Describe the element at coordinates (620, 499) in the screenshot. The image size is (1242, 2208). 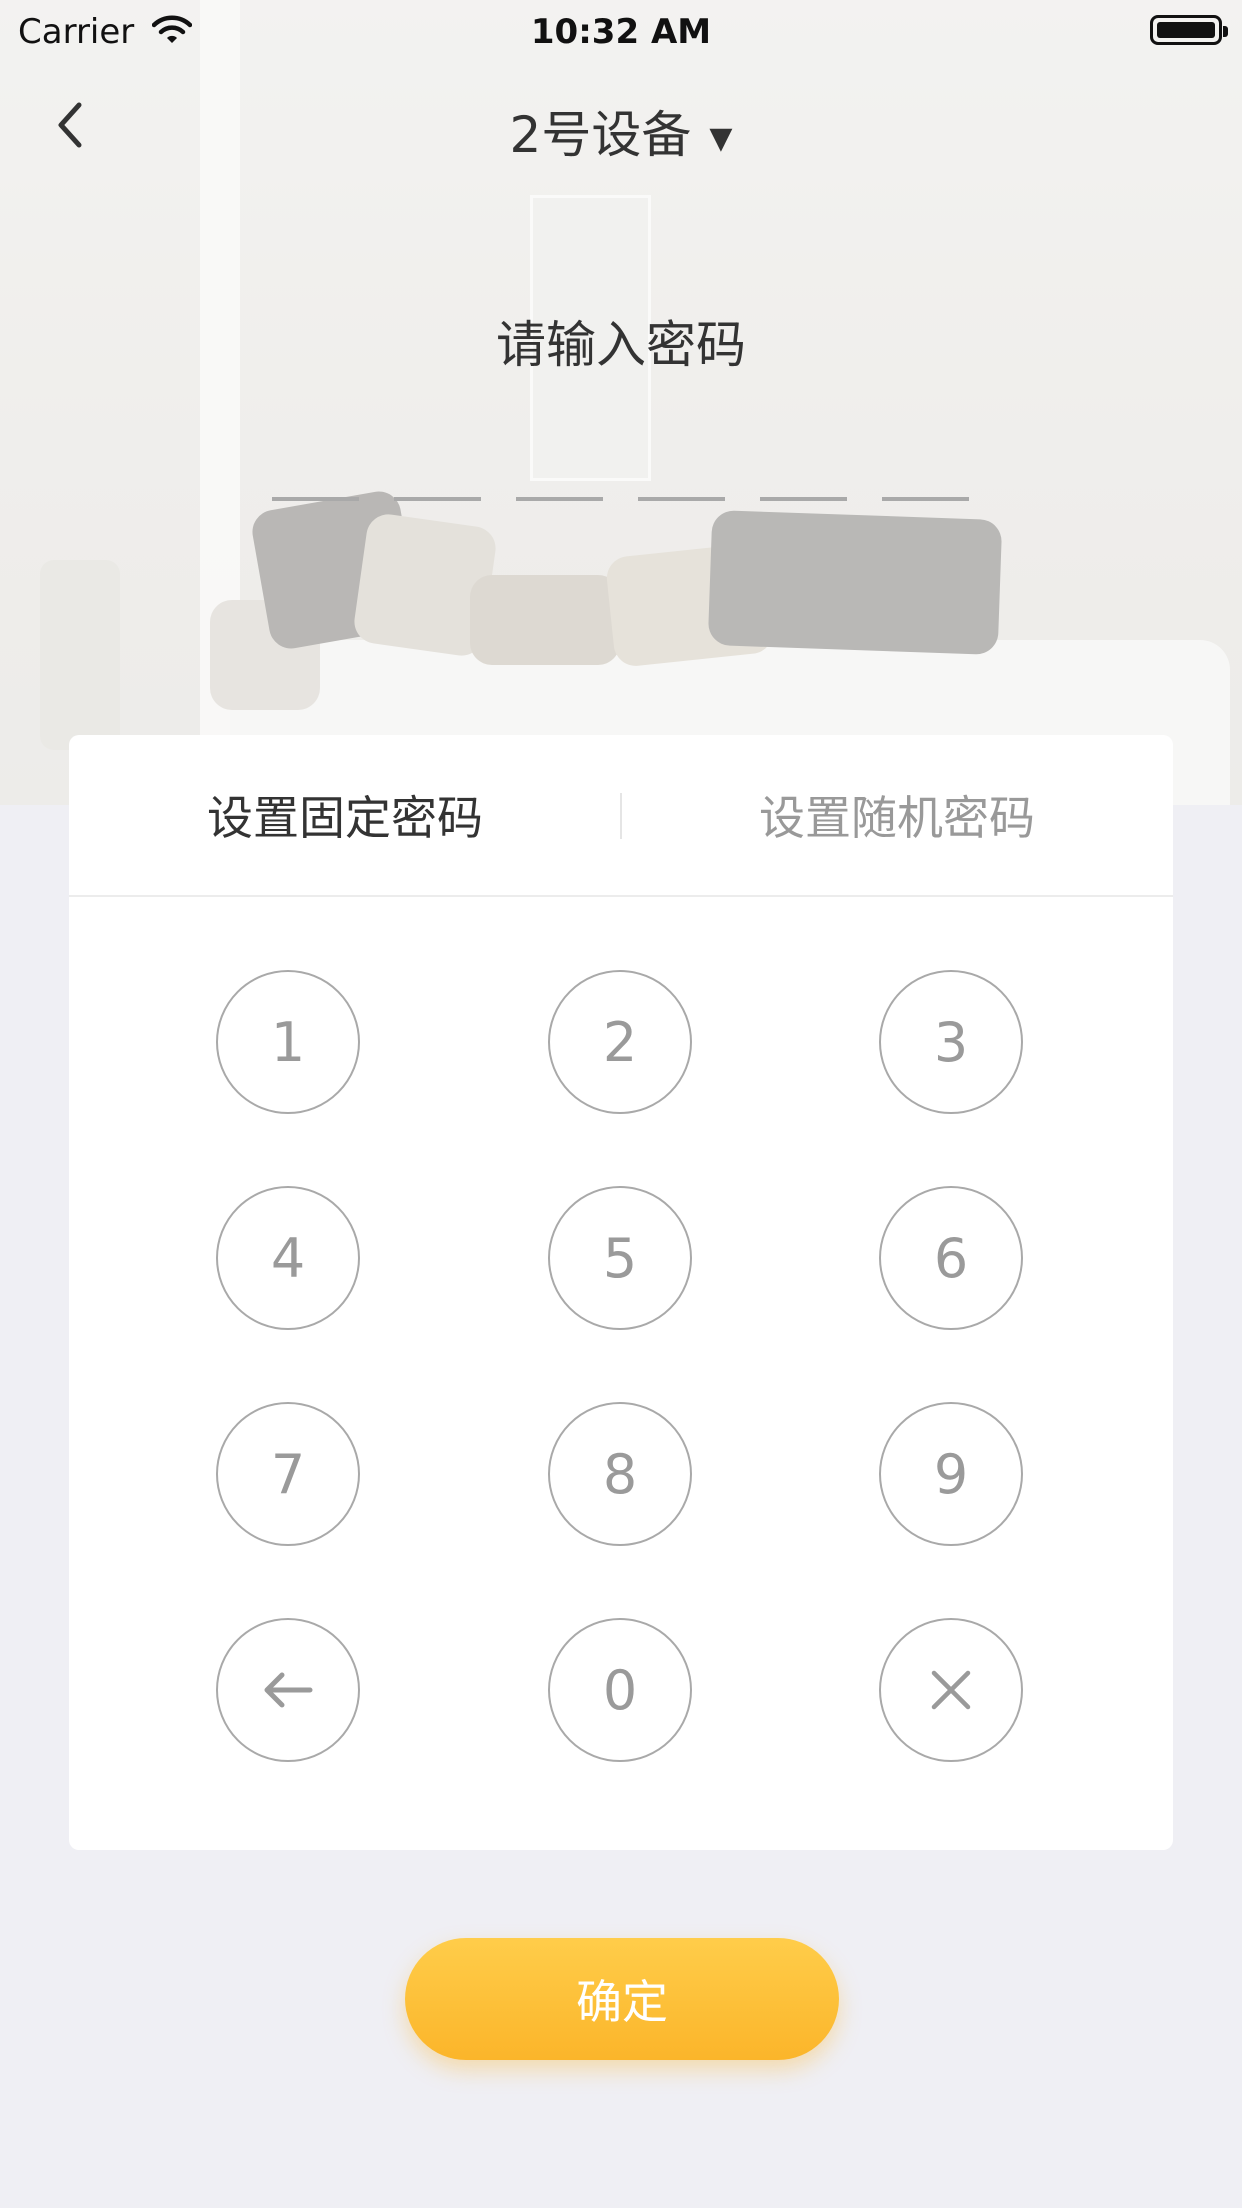
I see `pin-display` at that location.